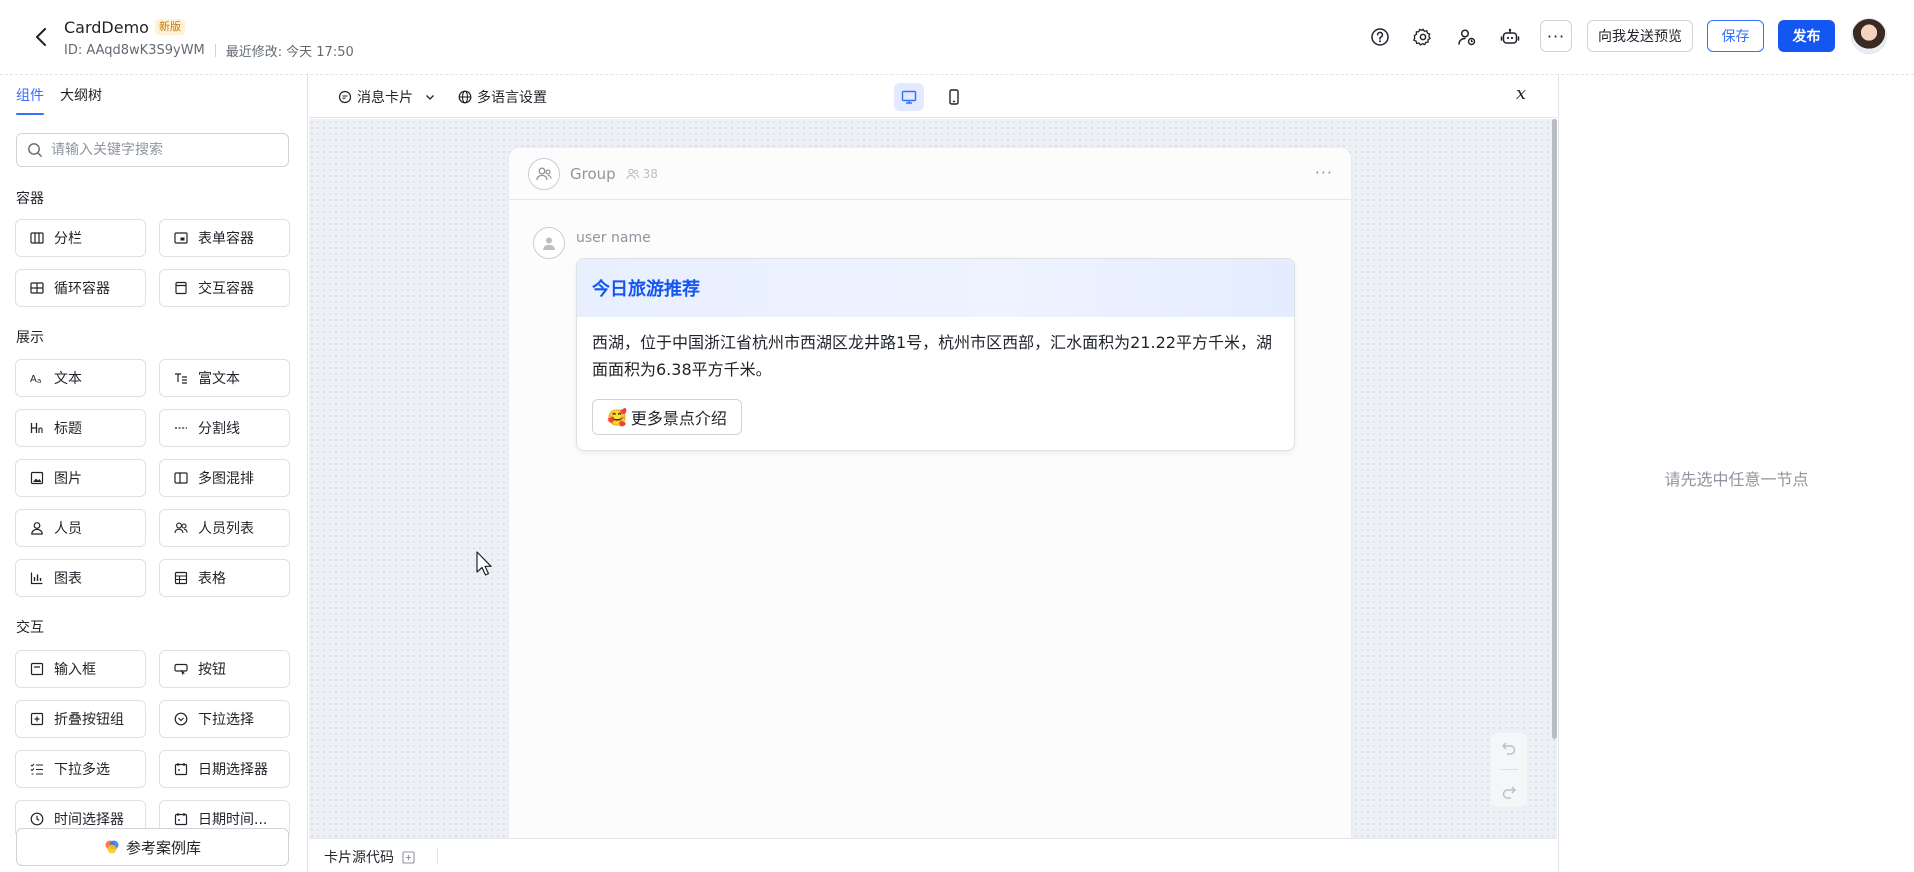 This screenshot has height=872, width=1914. I want to click on sender-avatar-icon, so click(549, 243).